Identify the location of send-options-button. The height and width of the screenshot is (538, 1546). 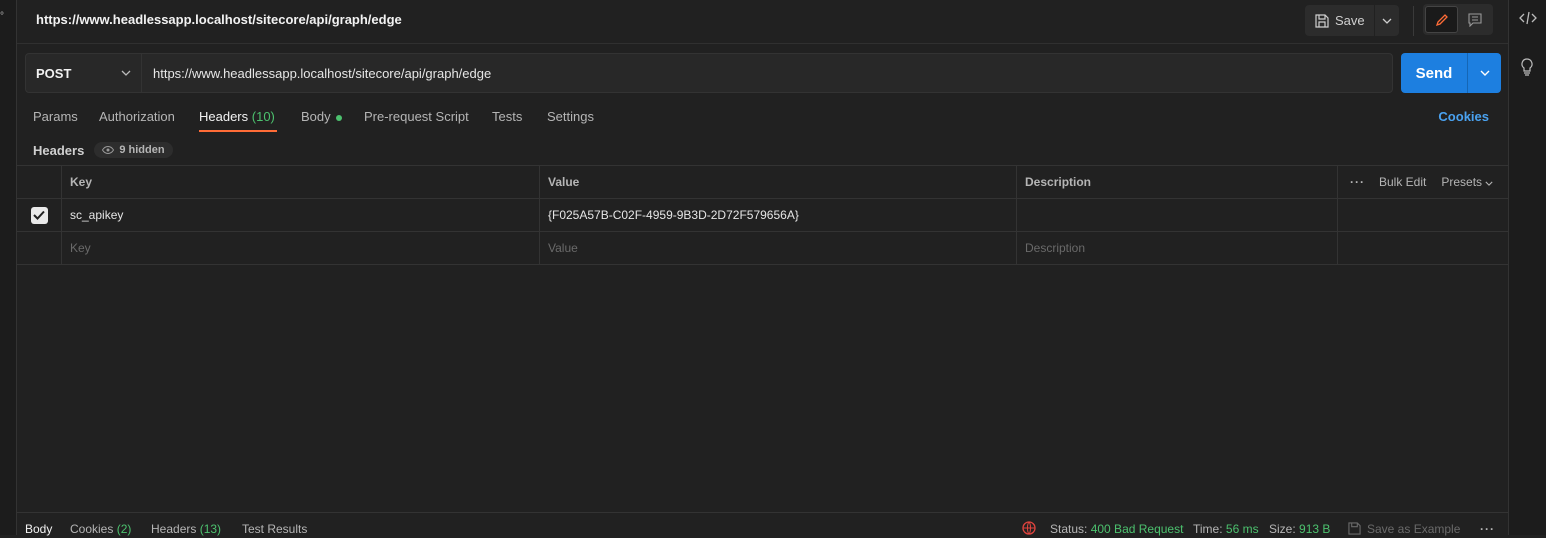
(1484, 73).